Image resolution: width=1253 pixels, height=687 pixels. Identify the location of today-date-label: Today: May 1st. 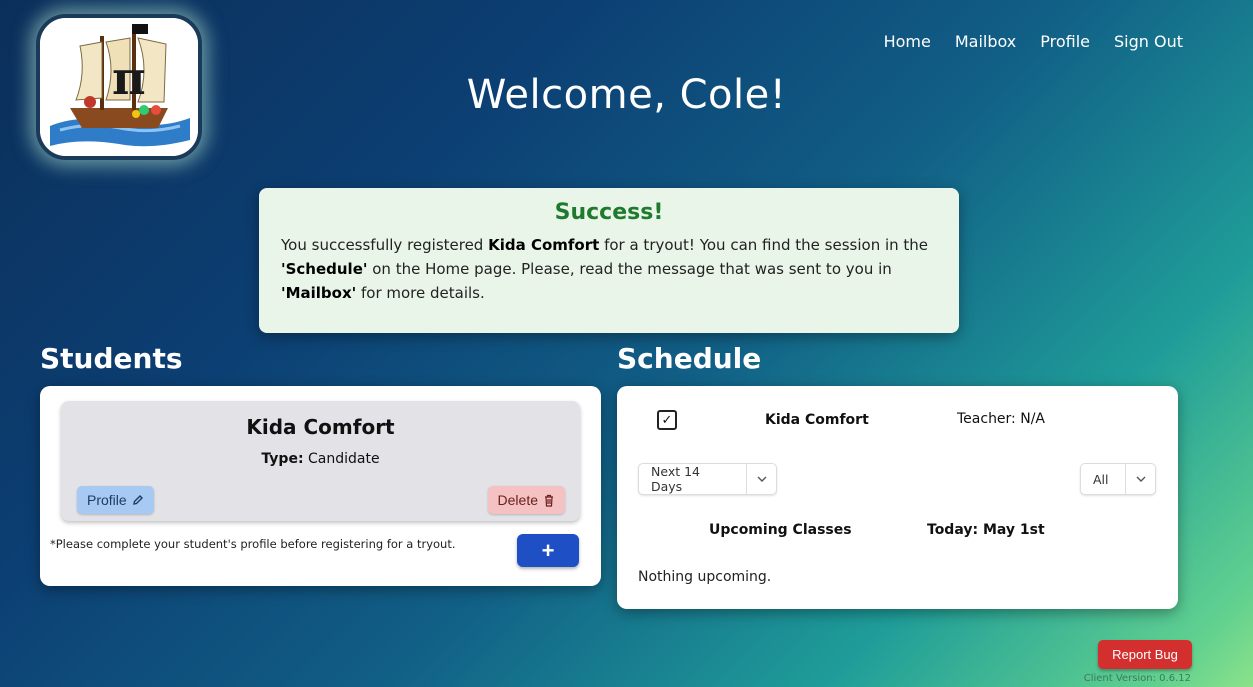
(986, 530).